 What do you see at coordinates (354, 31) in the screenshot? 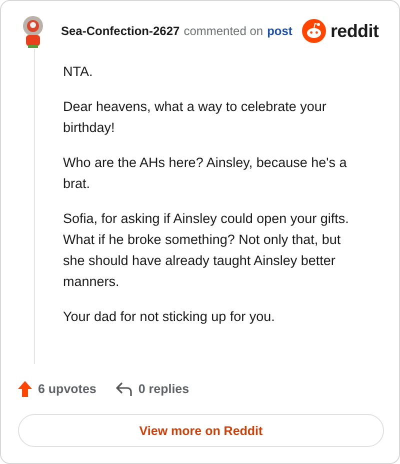
I see `reddit-wordmark: reddit` at bounding box center [354, 31].